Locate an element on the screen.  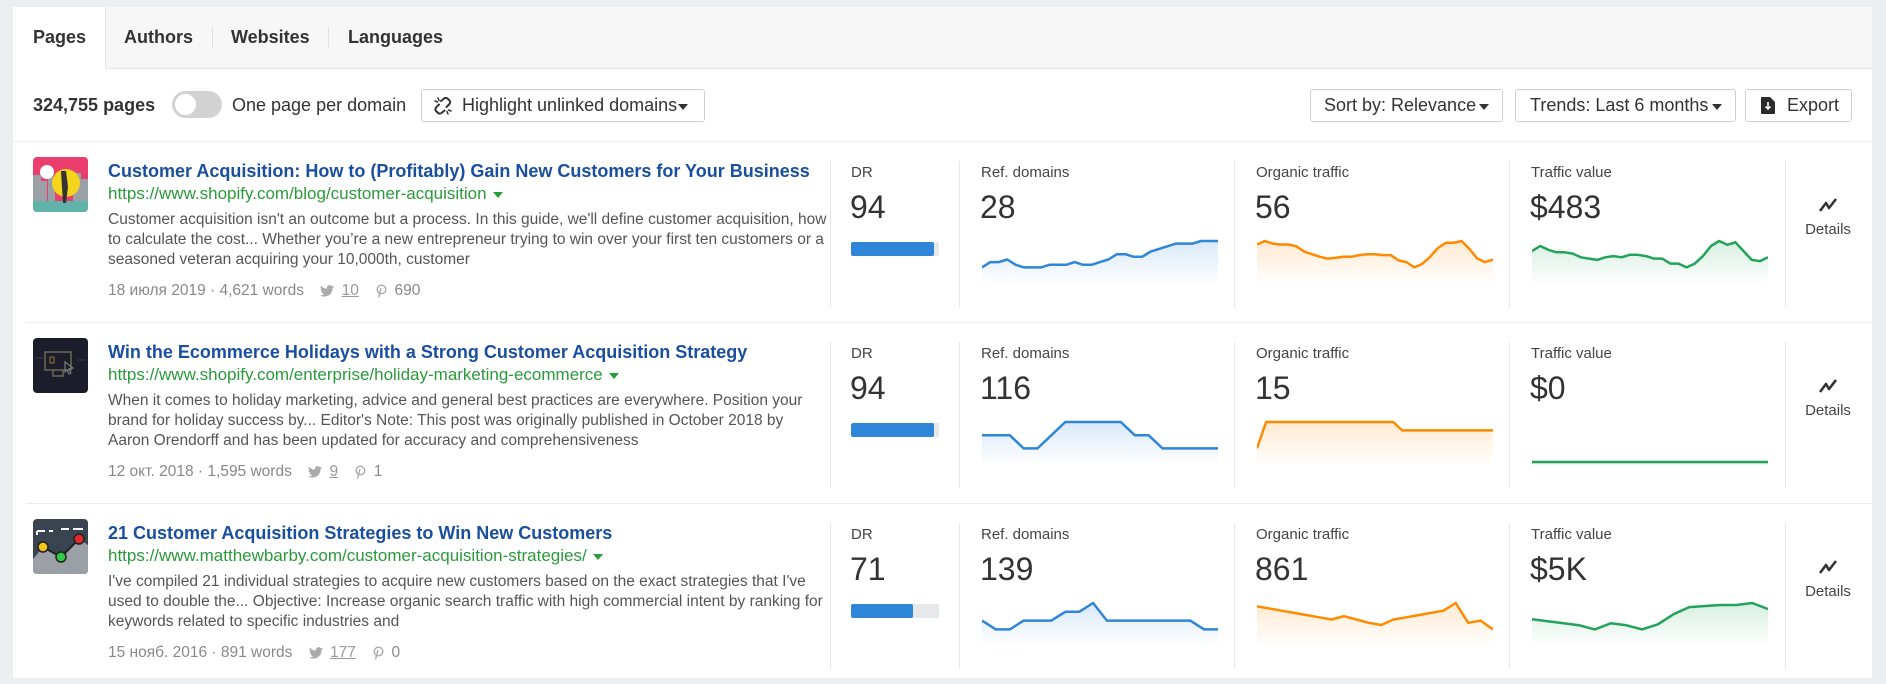
traffic-value-label: Traffic value is located at coordinates (1571, 534).